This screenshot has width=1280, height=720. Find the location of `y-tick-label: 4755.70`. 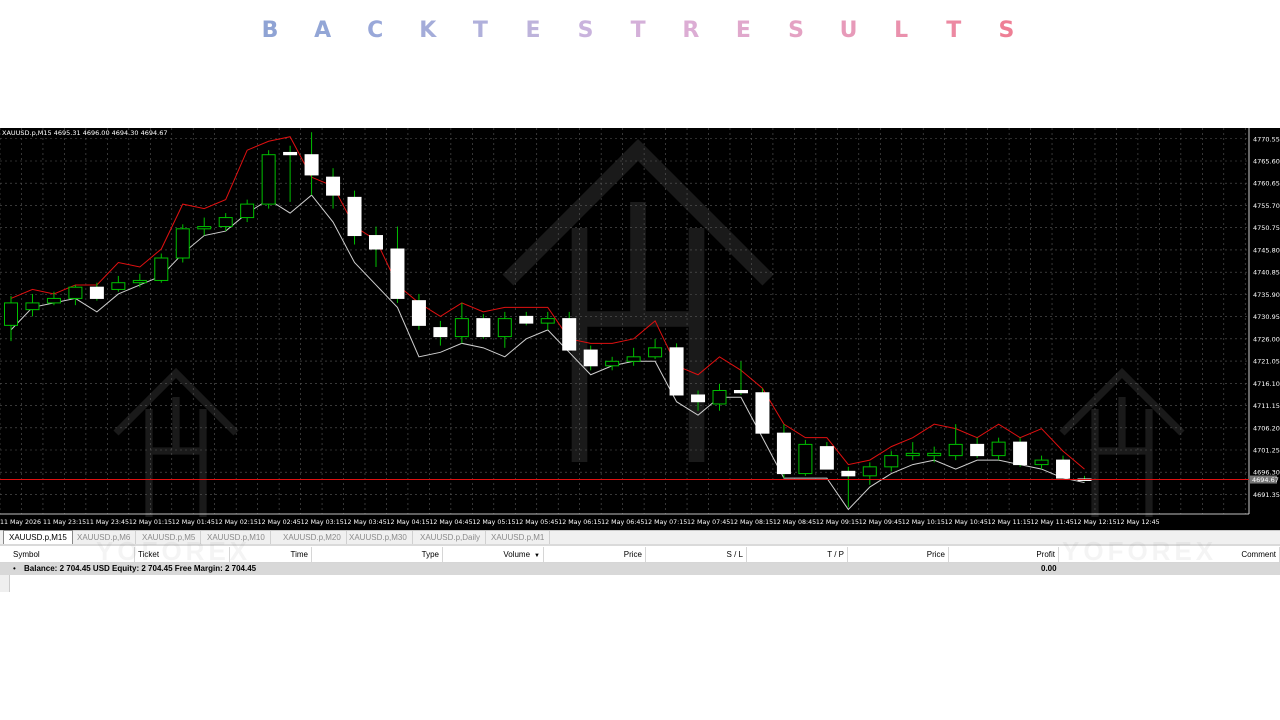

y-tick-label: 4755.70 is located at coordinates (1266, 206).